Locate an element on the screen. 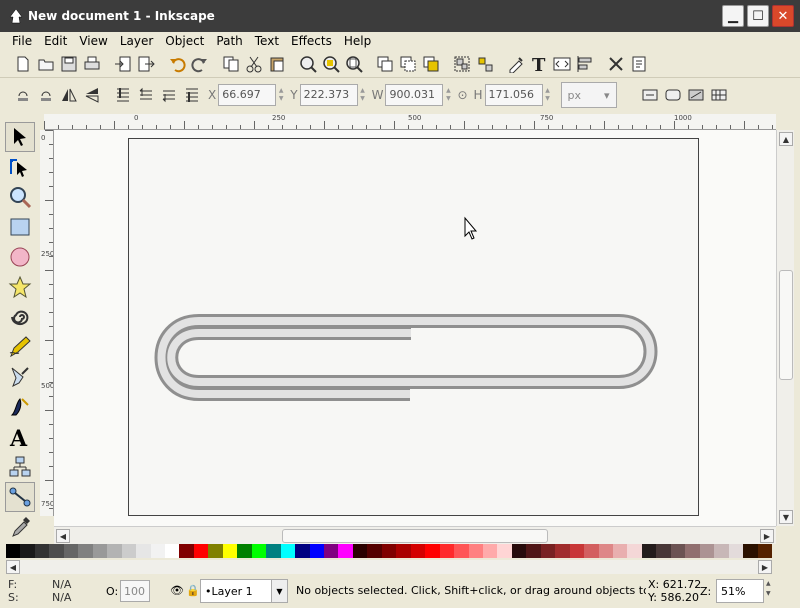 The width and height of the screenshot is (800, 608). scroll-left-icon: ◀ is located at coordinates (63, 536).